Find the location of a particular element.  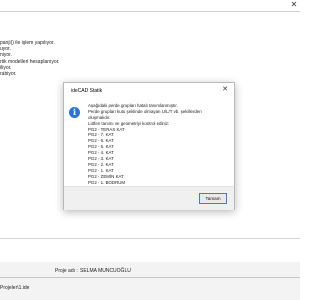

project-name-label: Proje adı : is located at coordinates (66, 271).